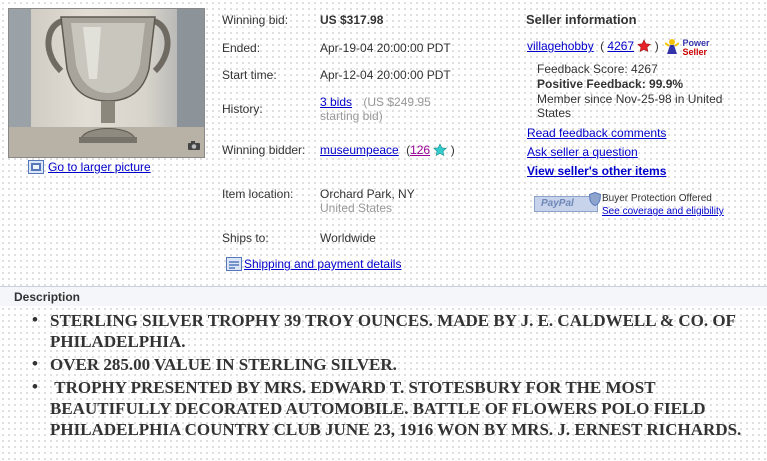 The image size is (767, 461). I want to click on seller-other-items-link: View seller's other items, so click(596, 171).